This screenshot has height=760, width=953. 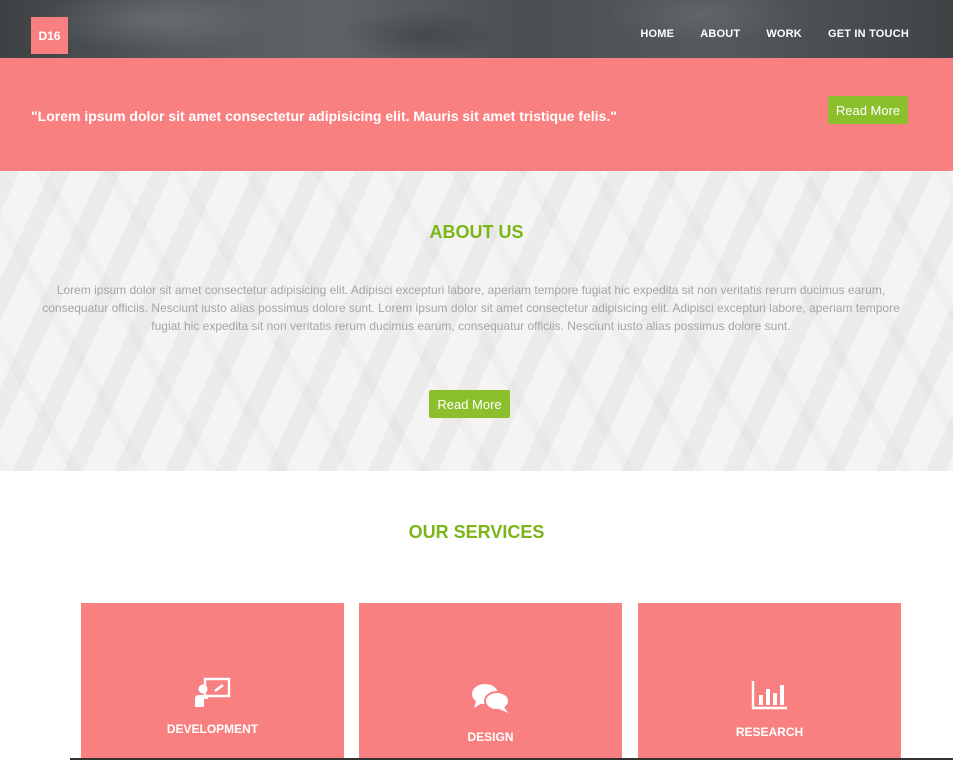 What do you see at coordinates (769, 732) in the screenshot?
I see `service-label-research: RESEARCH` at bounding box center [769, 732].